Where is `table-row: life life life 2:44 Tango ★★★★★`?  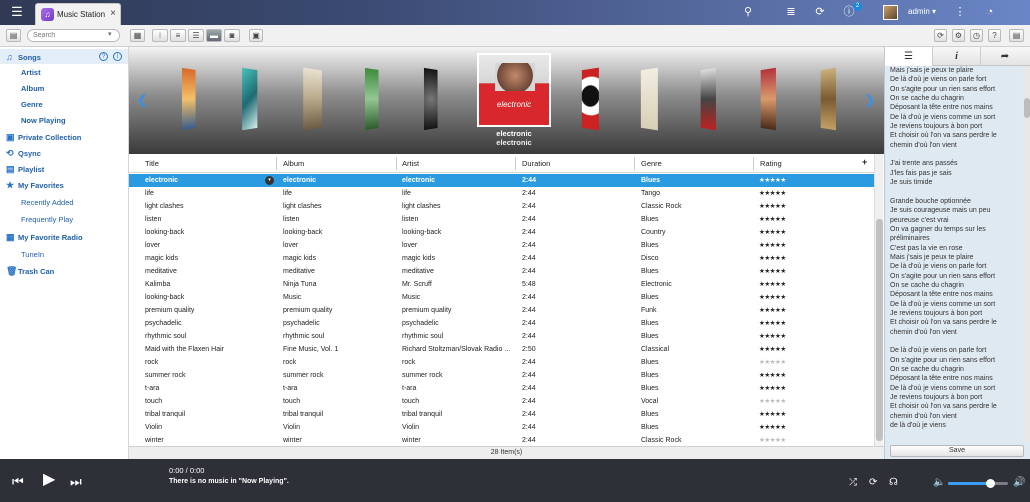 table-row: life life life 2:44 Tango ★★★★★ is located at coordinates (501, 193).